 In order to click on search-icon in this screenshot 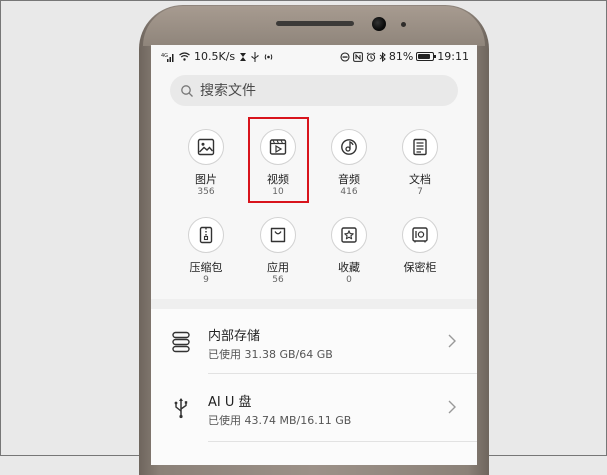, I will do `click(187, 90)`.